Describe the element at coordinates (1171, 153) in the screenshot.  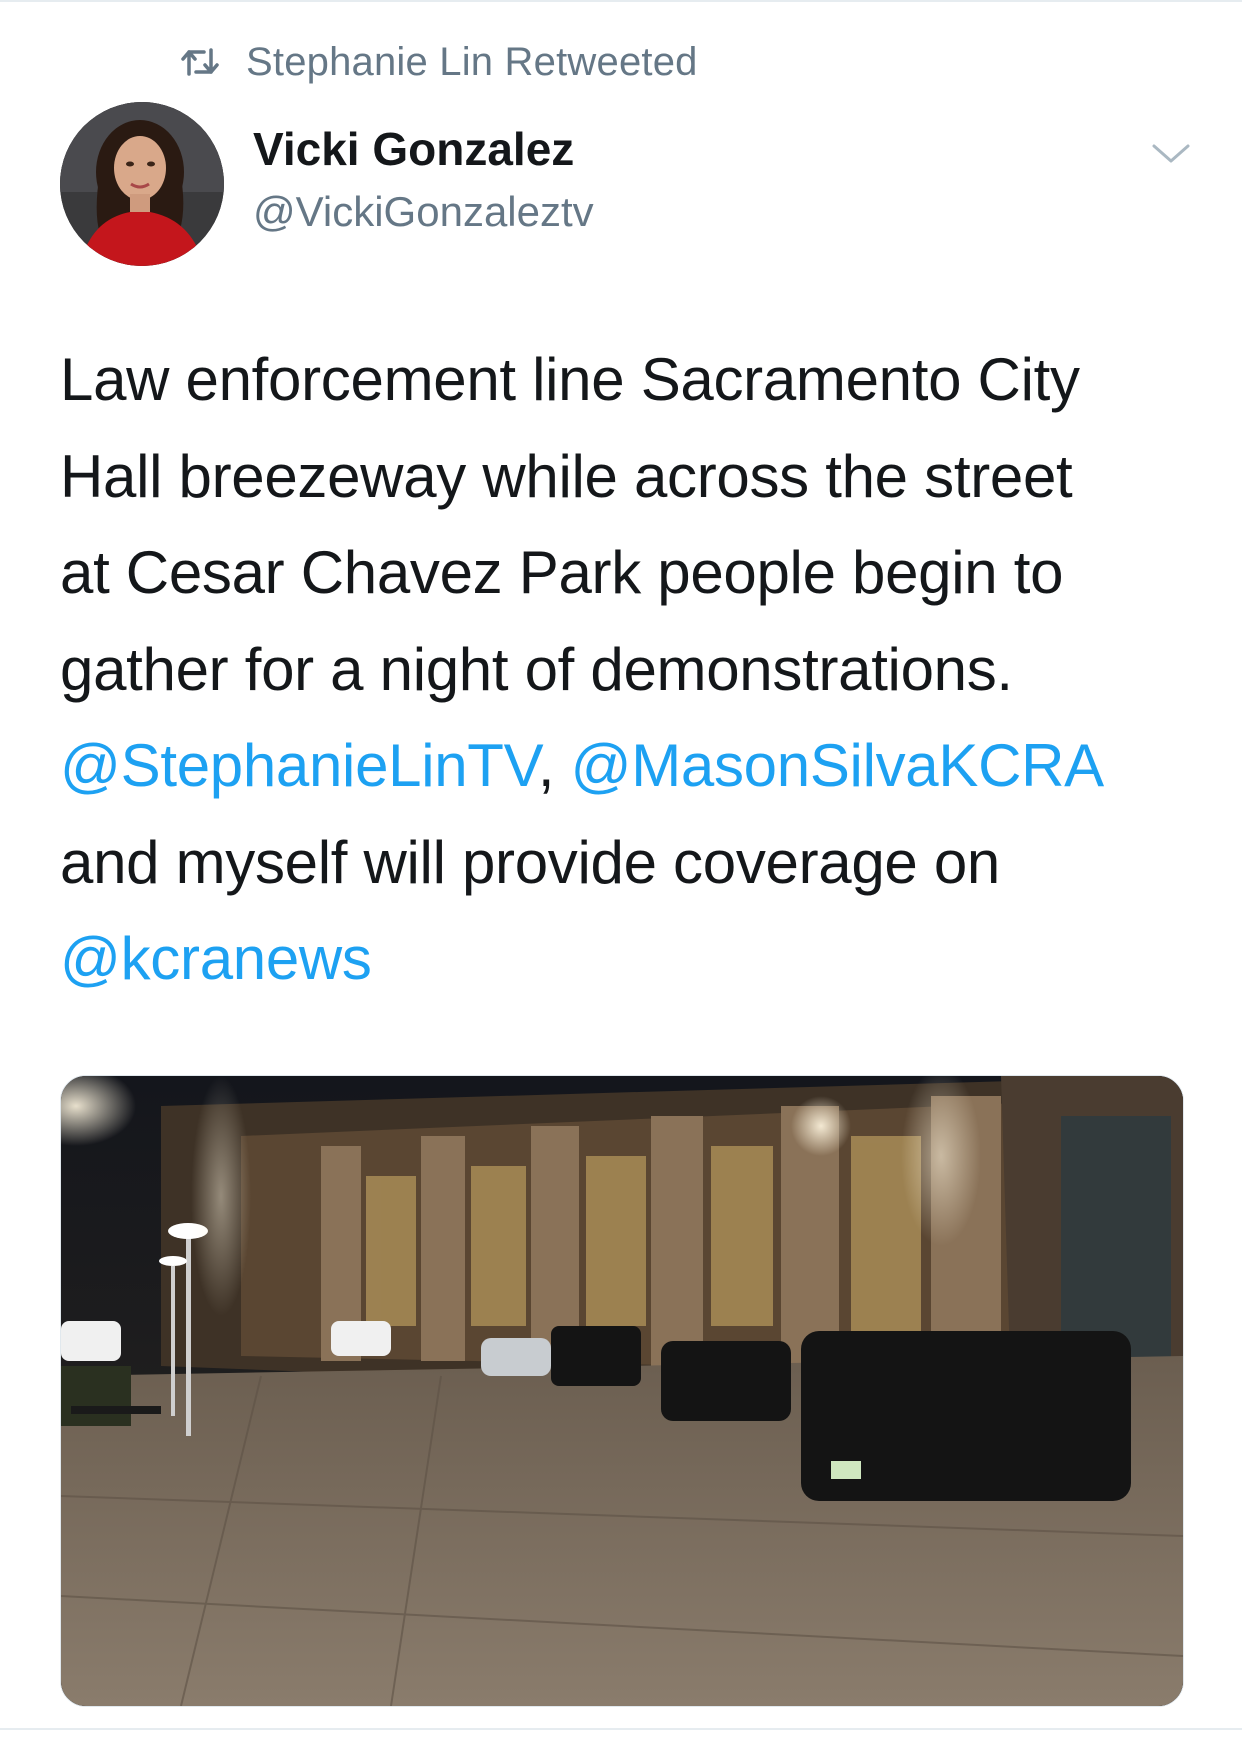
I see `chevron-down-icon` at that location.